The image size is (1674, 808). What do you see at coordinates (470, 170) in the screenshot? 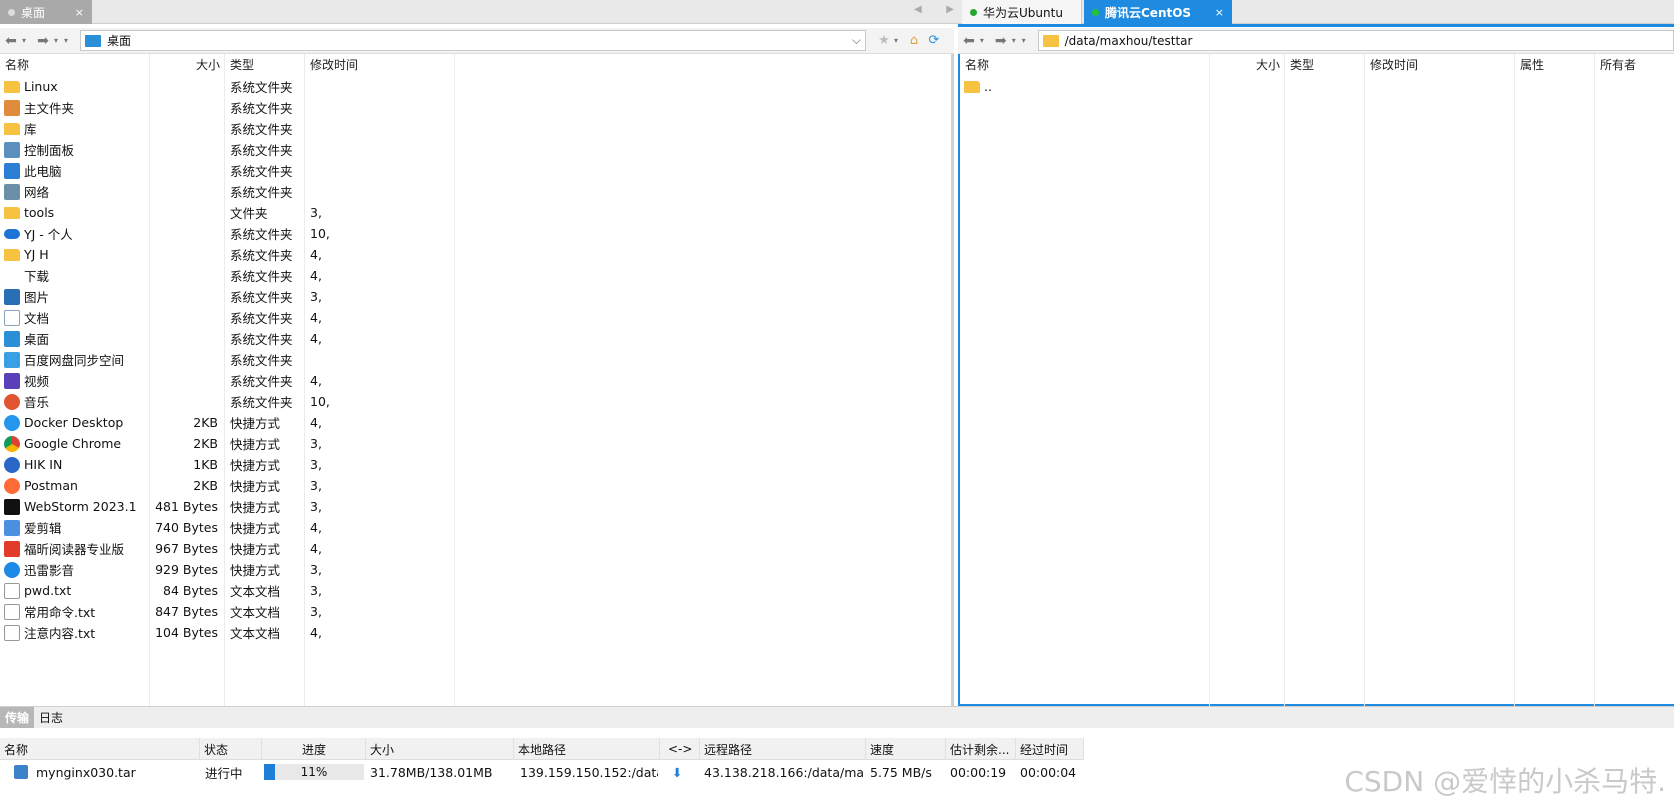
I see `list-item: 此电脑 系统文件夹` at bounding box center [470, 170].